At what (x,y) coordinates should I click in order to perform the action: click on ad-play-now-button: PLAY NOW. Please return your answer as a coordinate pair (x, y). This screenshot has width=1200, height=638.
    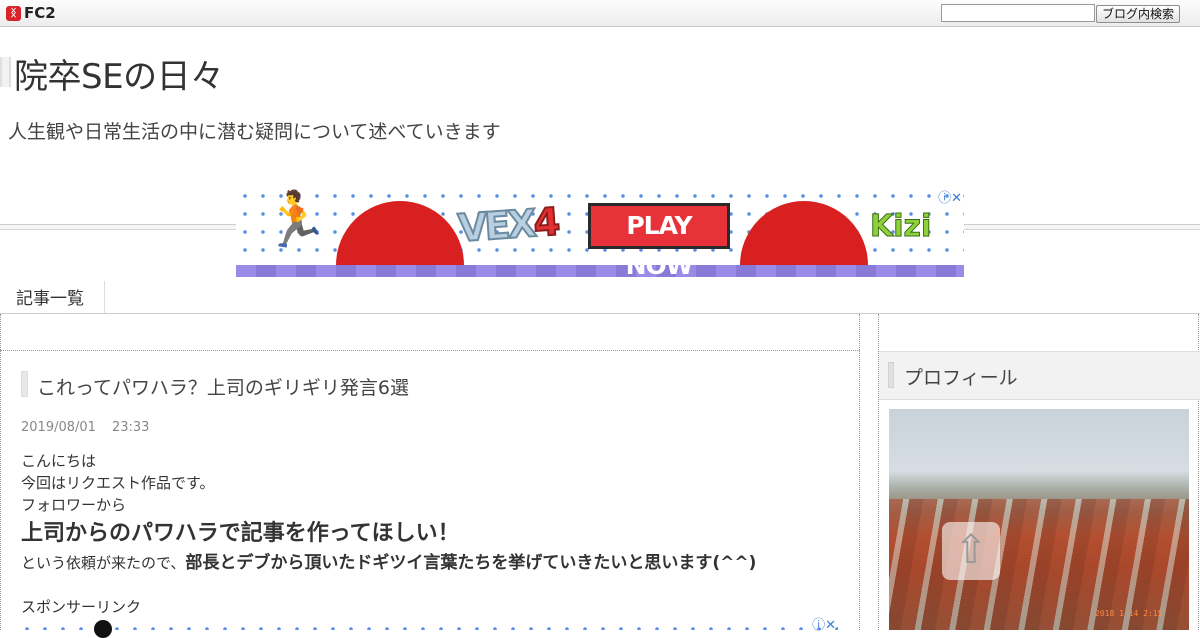
    Looking at the image, I should click on (659, 240).